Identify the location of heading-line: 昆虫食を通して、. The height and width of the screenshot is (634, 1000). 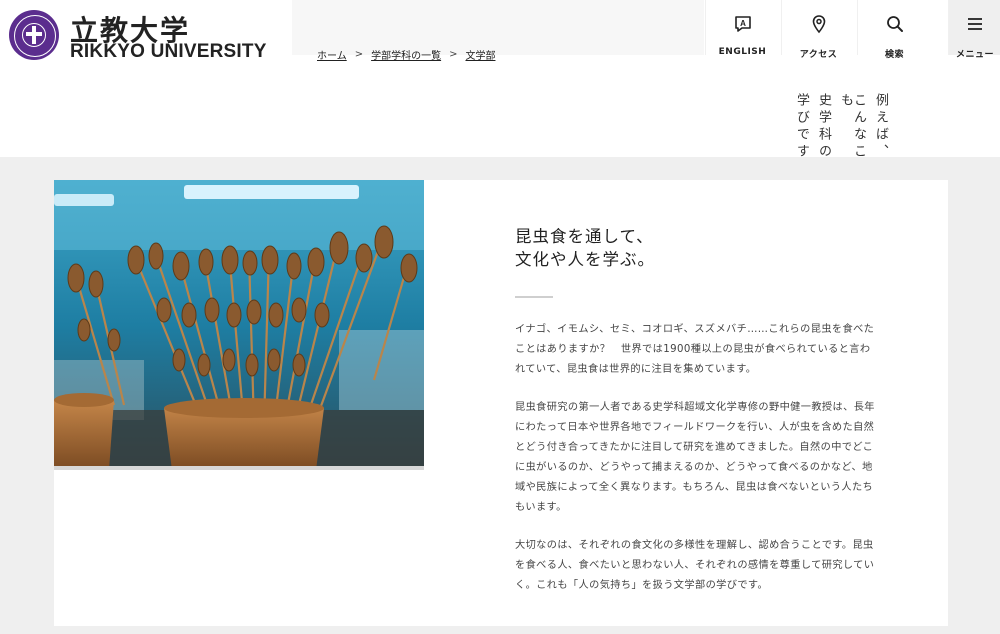
(584, 236).